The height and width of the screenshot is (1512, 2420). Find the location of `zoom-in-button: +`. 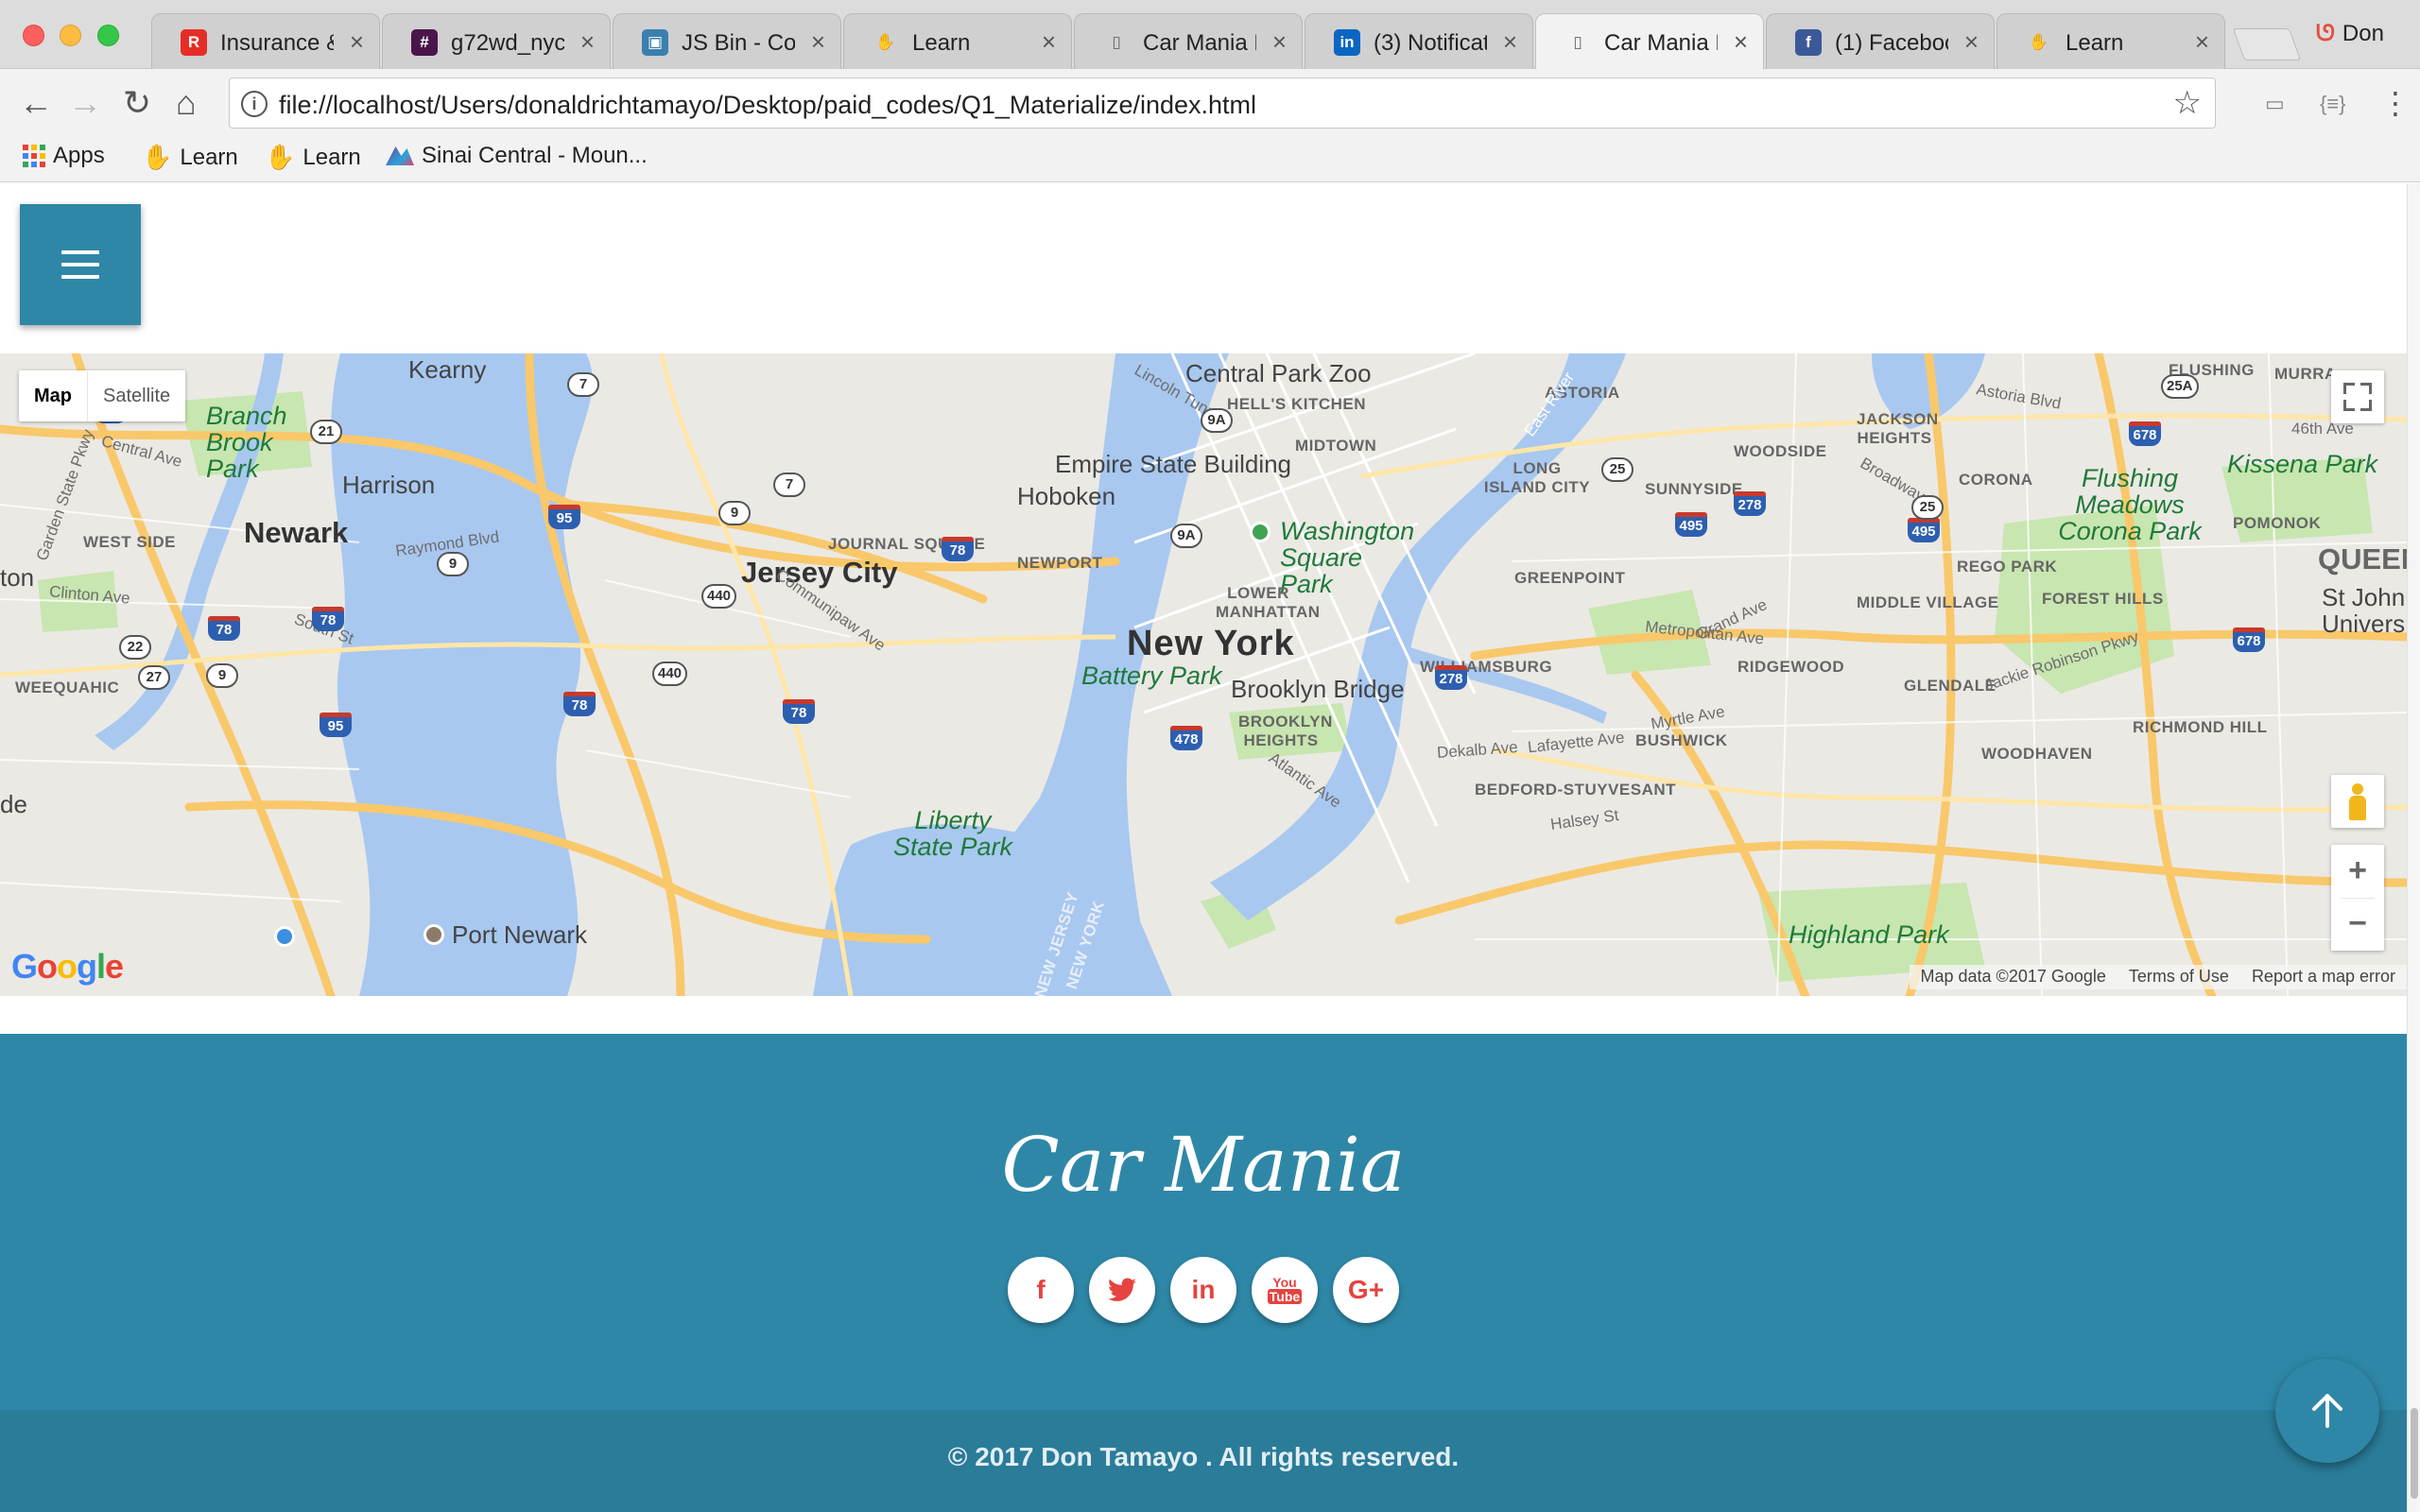

zoom-in-button: + is located at coordinates (2357, 871).